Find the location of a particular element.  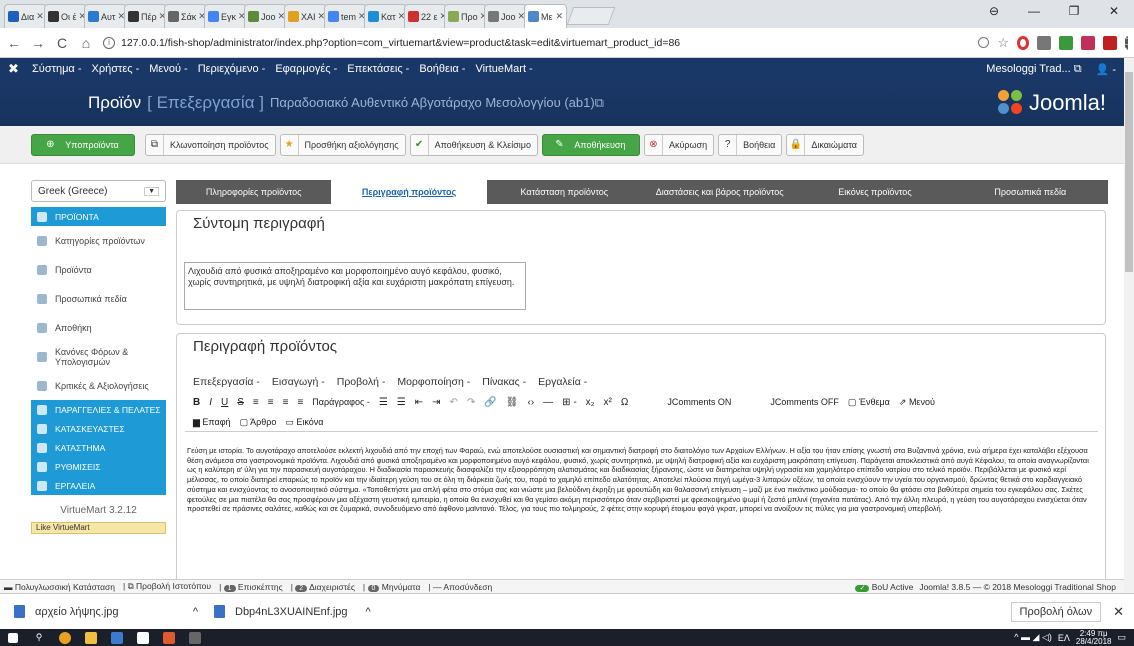

sidebar-item: Προσωπικά πεδία is located at coordinates (98, 298).